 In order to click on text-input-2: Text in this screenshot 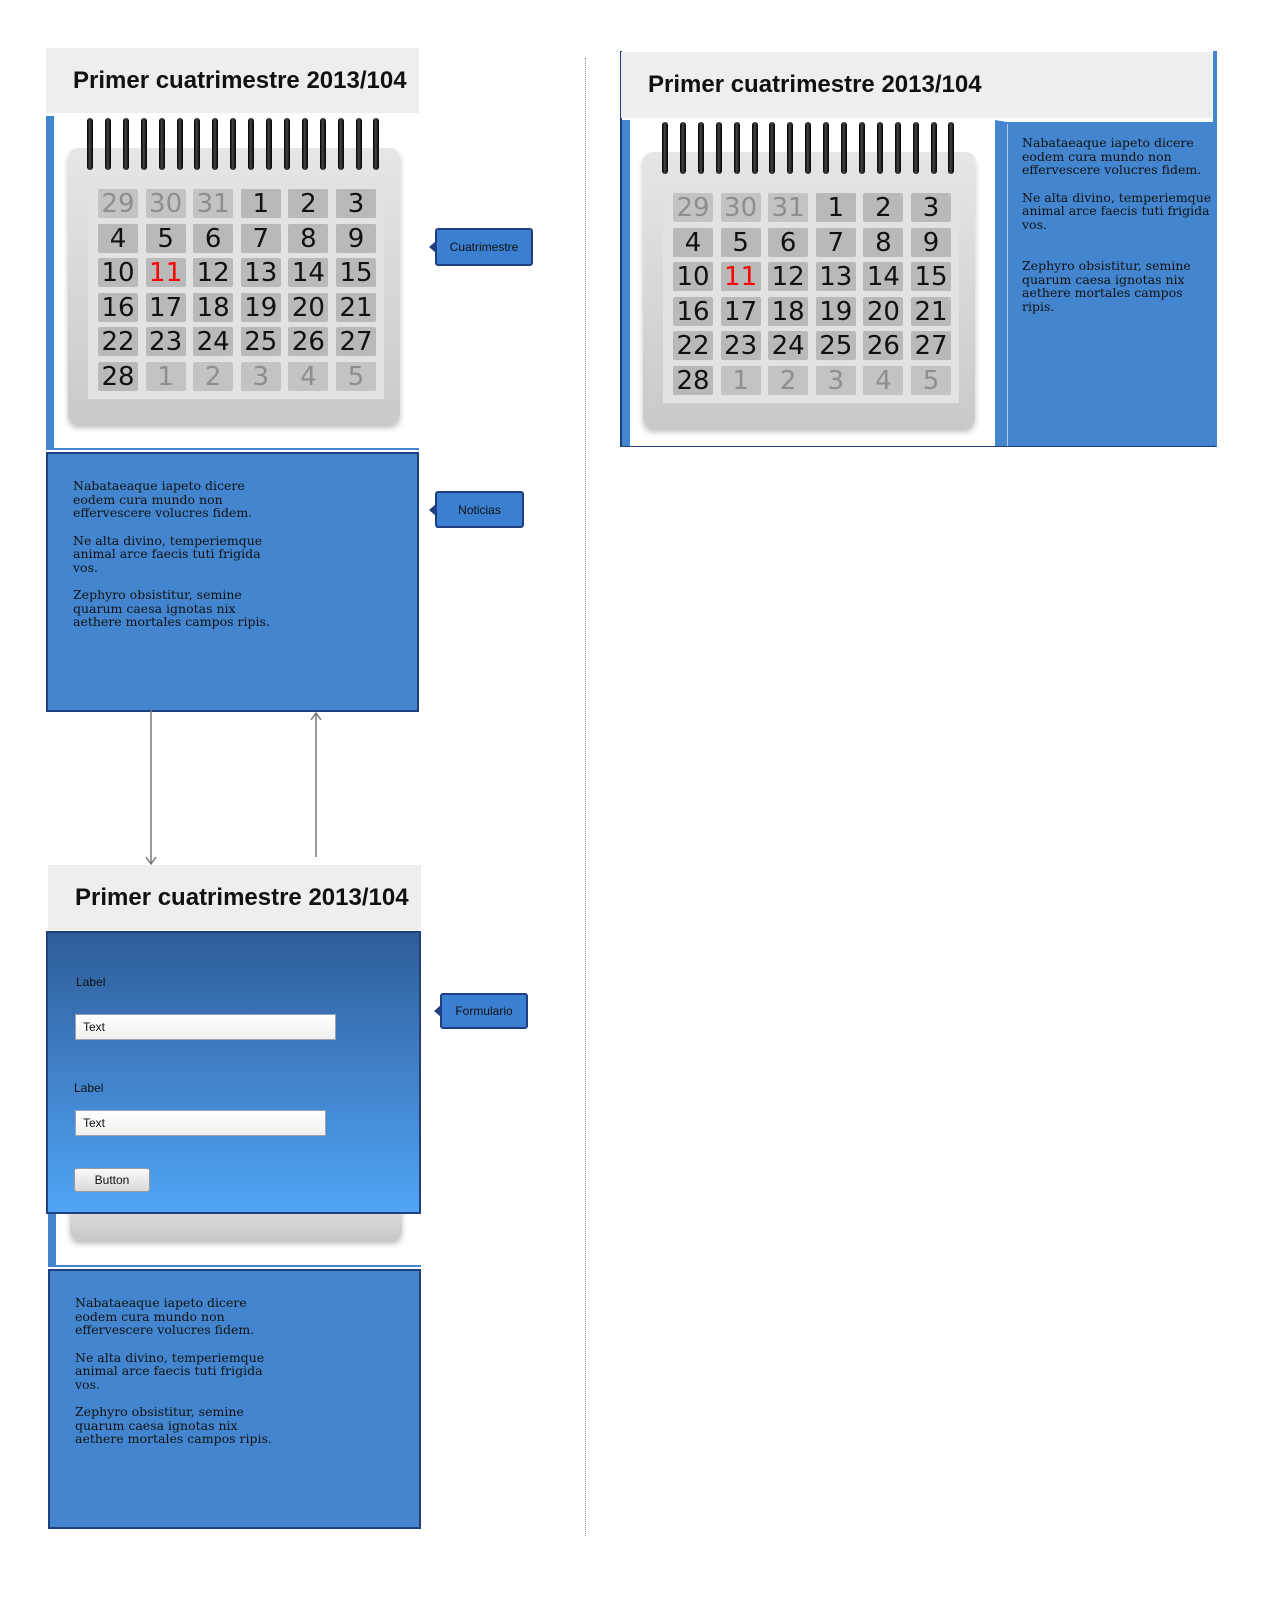, I will do `click(200, 1123)`.